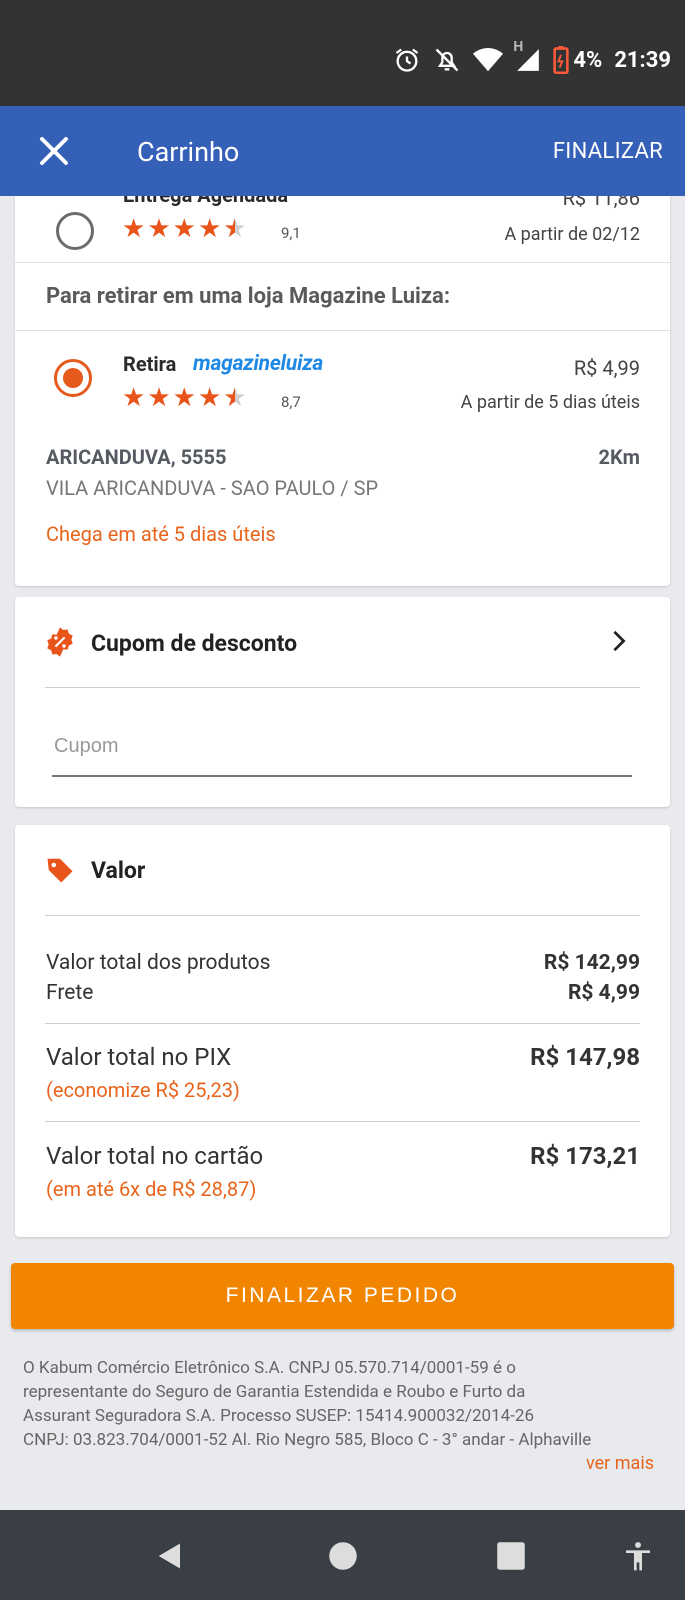 Image resolution: width=685 pixels, height=1600 pixels. I want to click on rating-value: 9,1, so click(291, 233).